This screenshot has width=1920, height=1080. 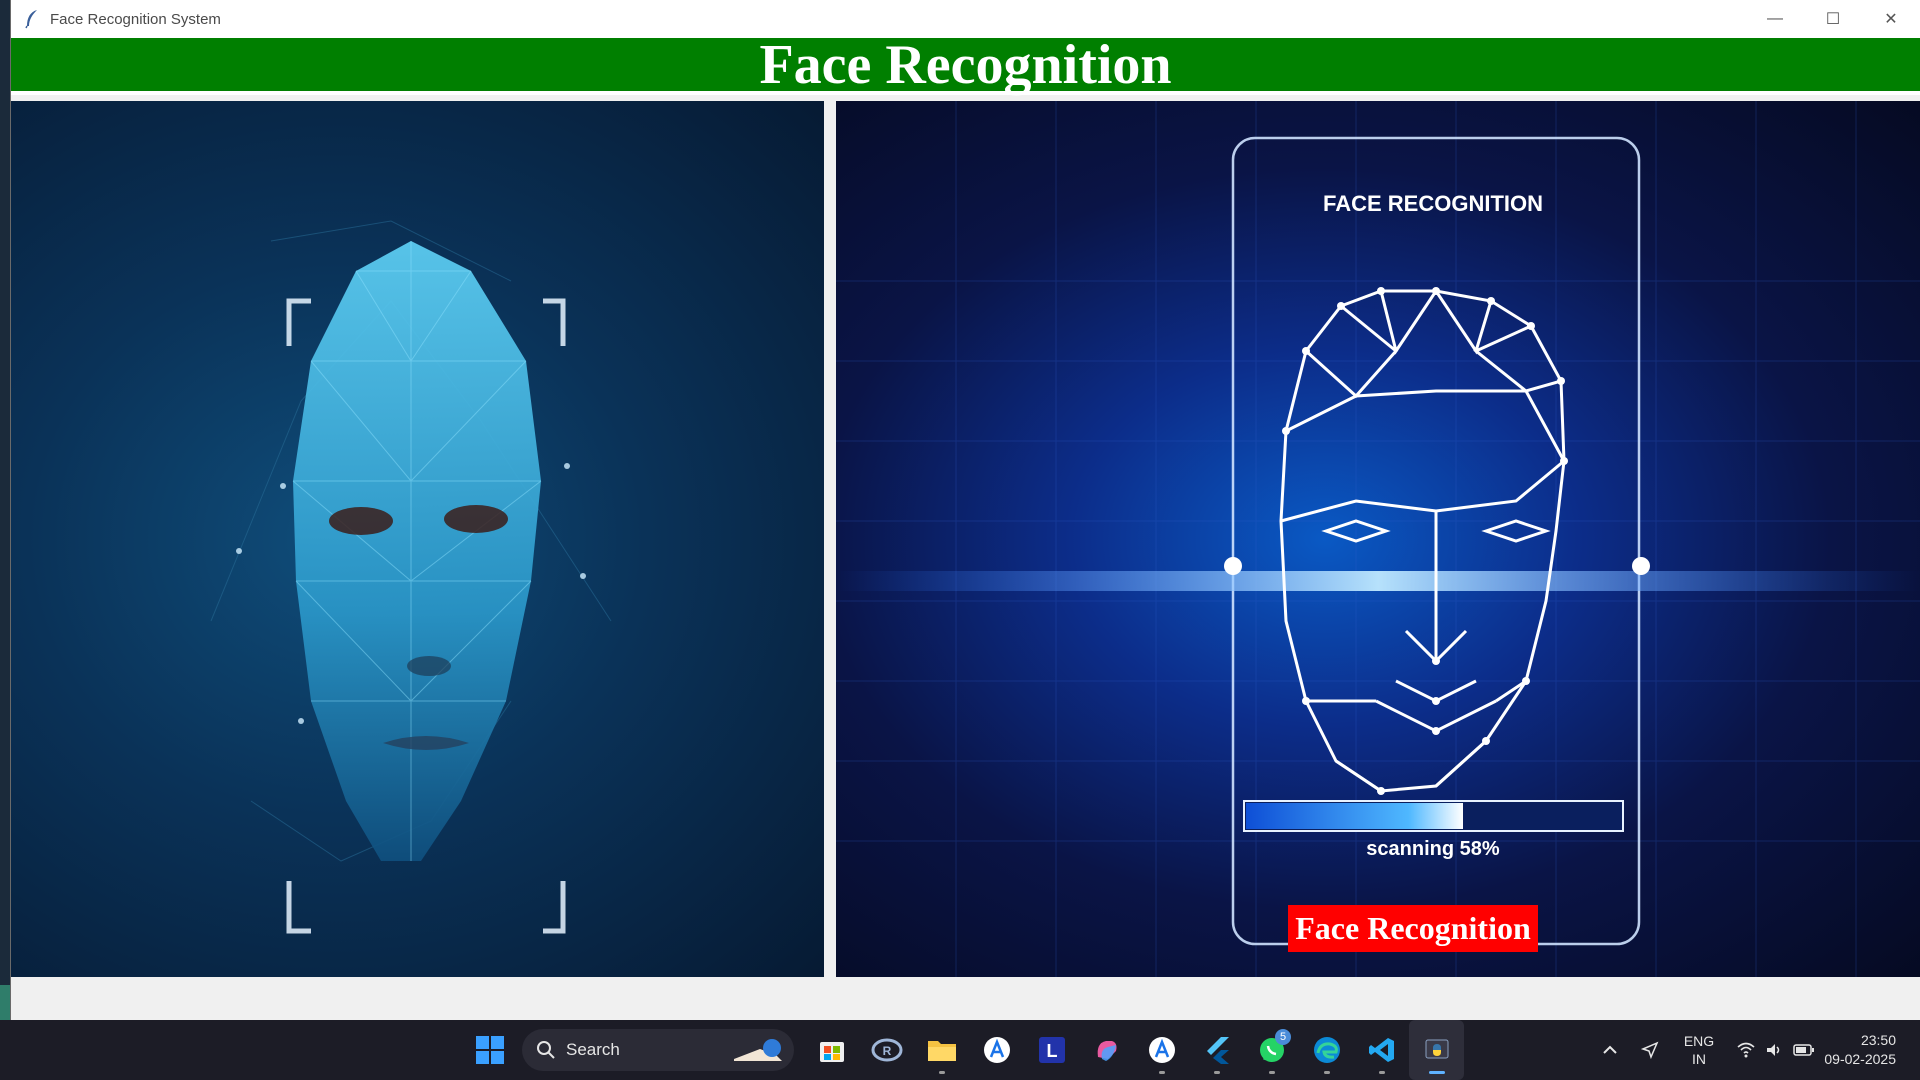 What do you see at coordinates (1436, 1050) in the screenshot?
I see `python-icon` at bounding box center [1436, 1050].